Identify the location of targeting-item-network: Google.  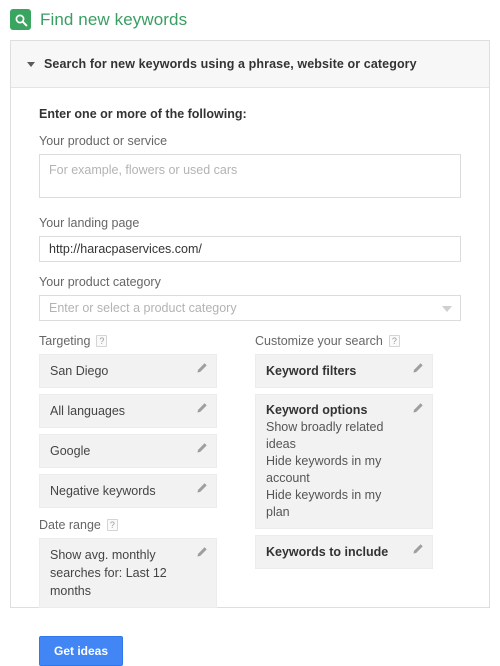
(128, 451).